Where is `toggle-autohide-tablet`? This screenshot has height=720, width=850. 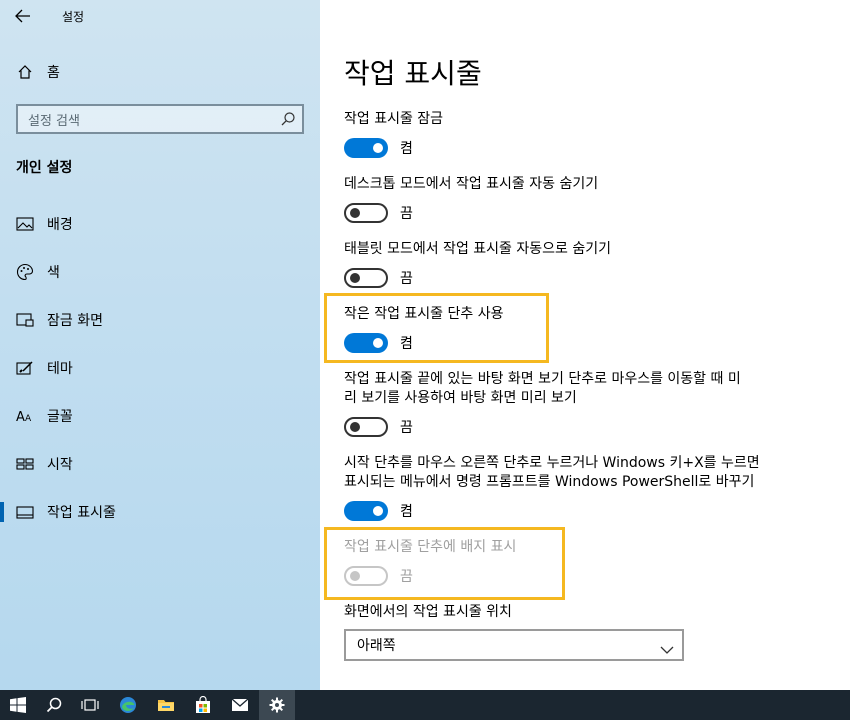 toggle-autohide-tablet is located at coordinates (366, 278).